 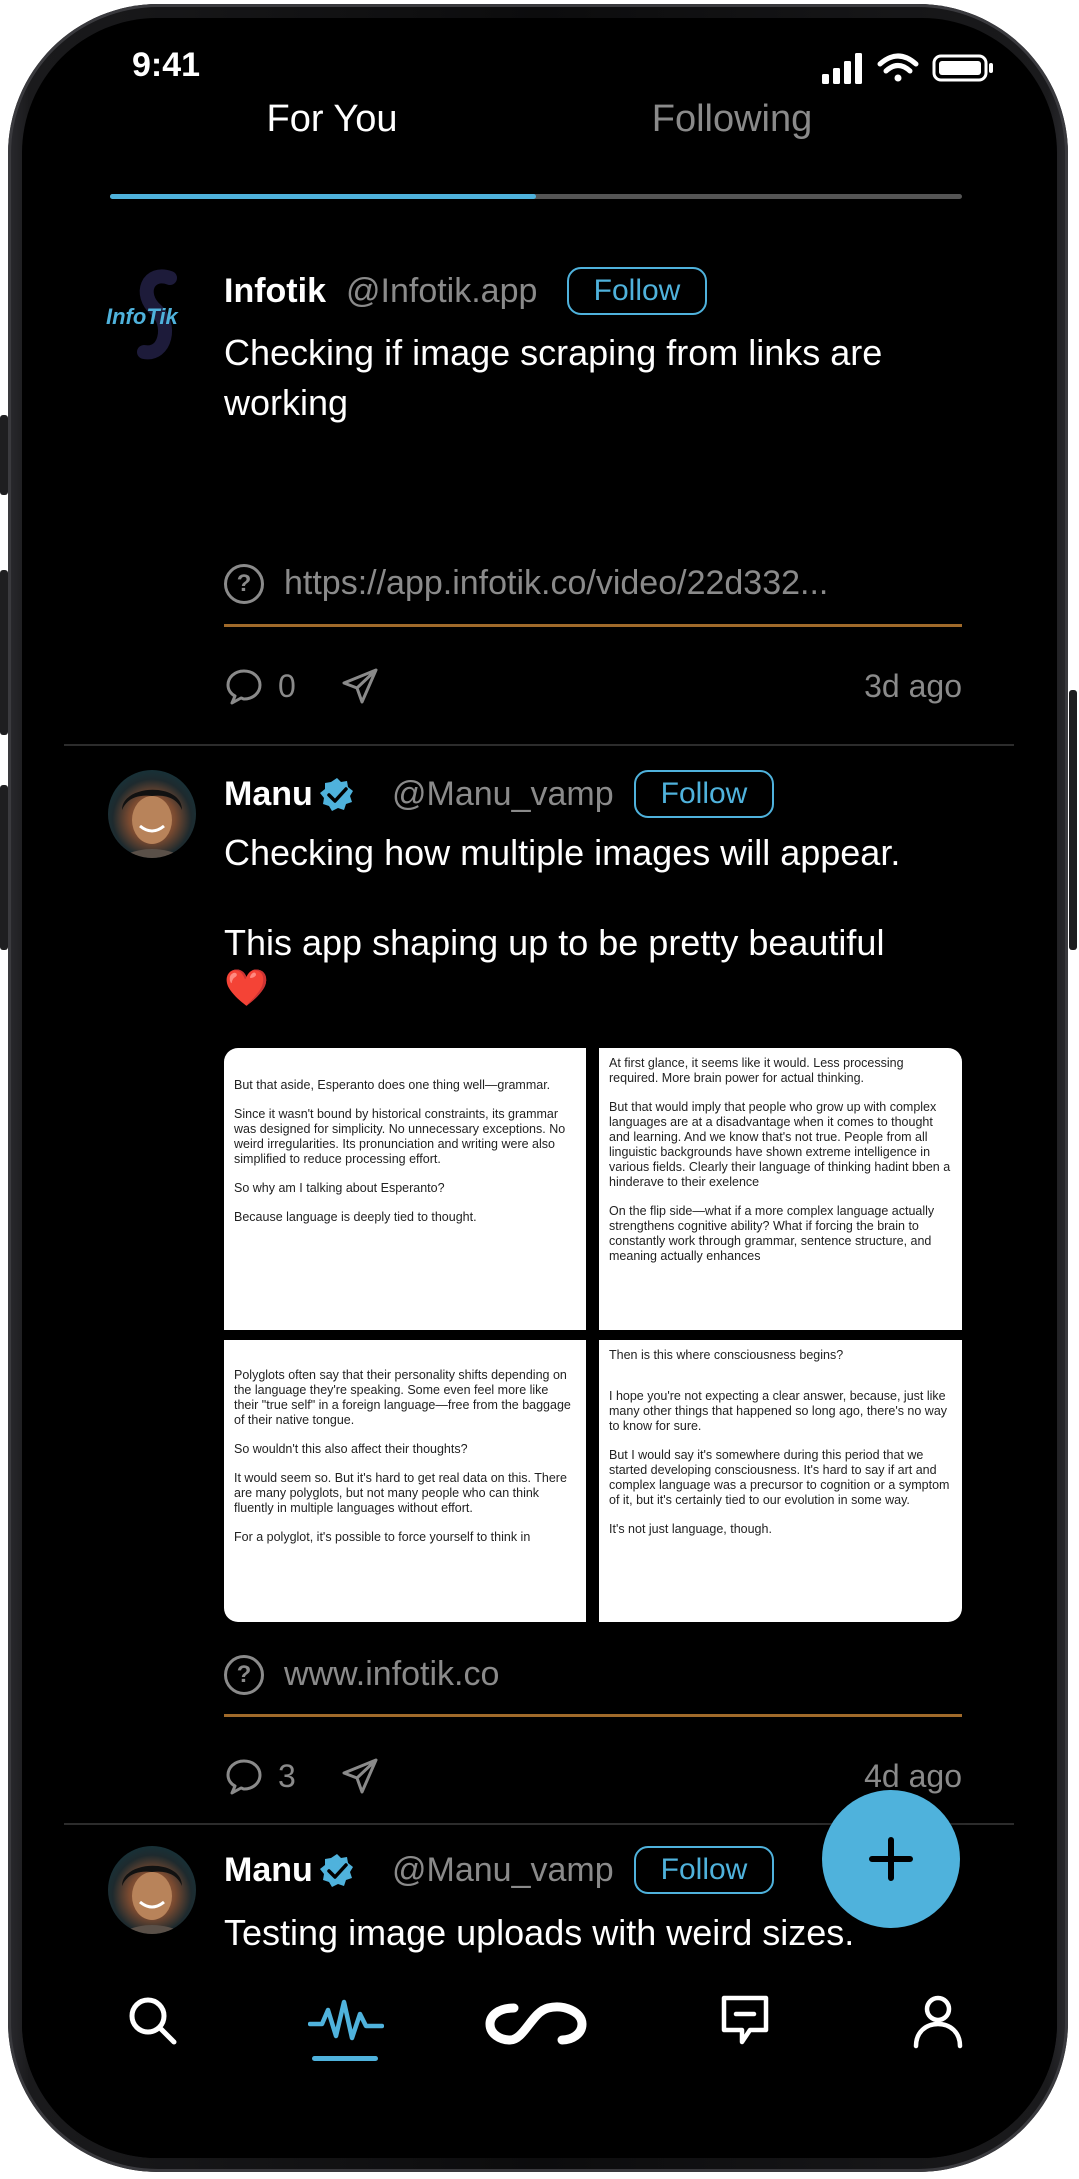 I want to click on tab-for-you: For You, so click(x=332, y=119).